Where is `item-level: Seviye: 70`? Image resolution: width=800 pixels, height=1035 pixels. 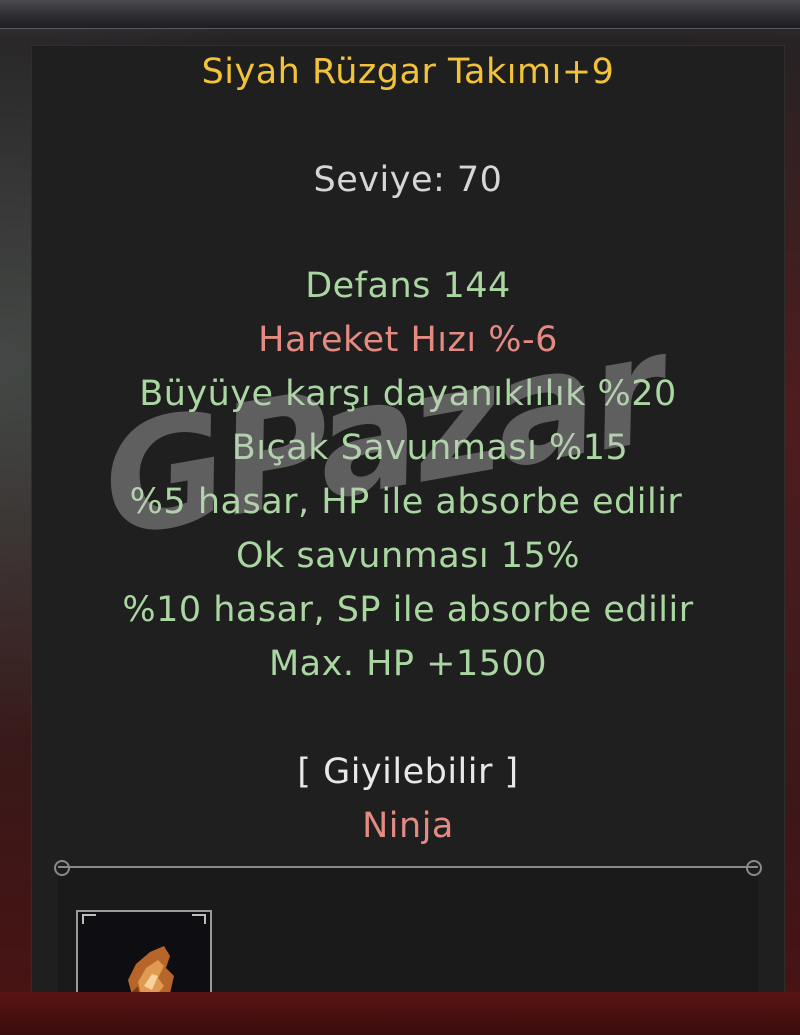 item-level: Seviye: 70 is located at coordinates (408, 180).